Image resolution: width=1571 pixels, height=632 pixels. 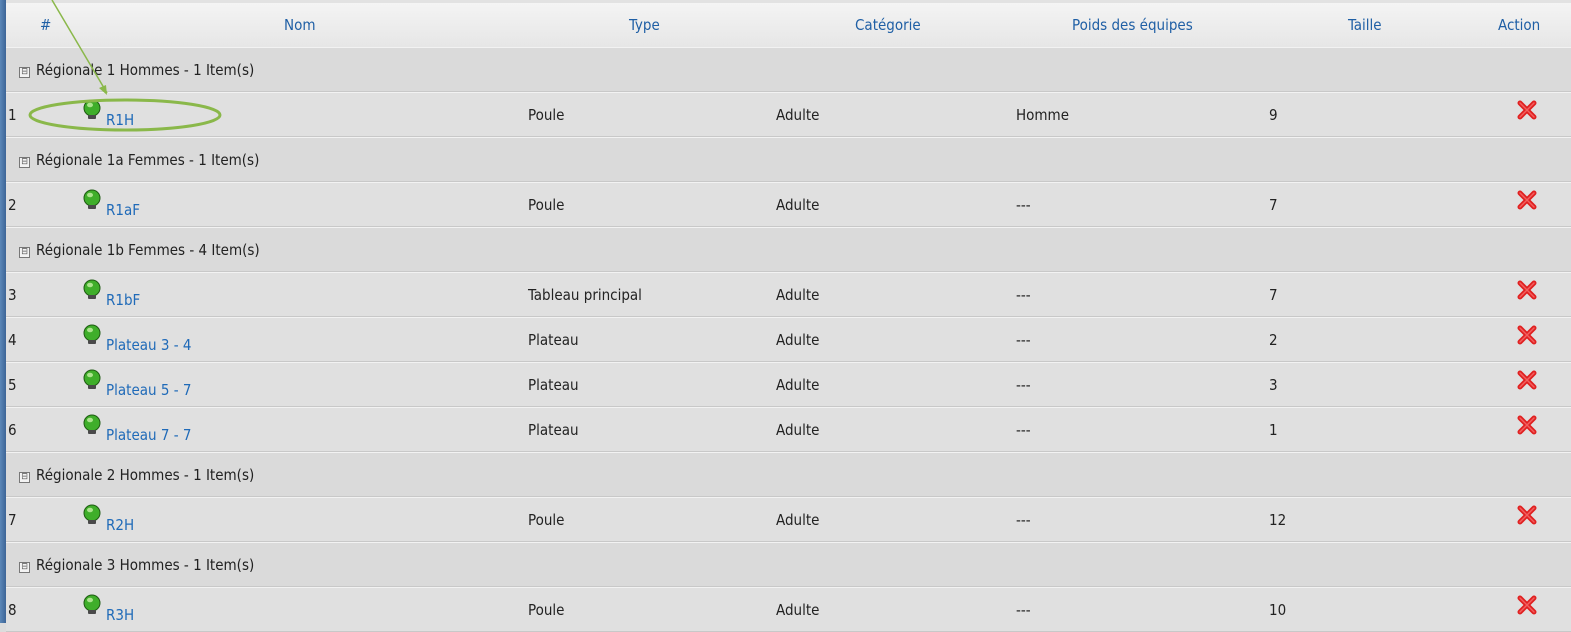 I want to click on taille-cell: 3, so click(x=1273, y=385).